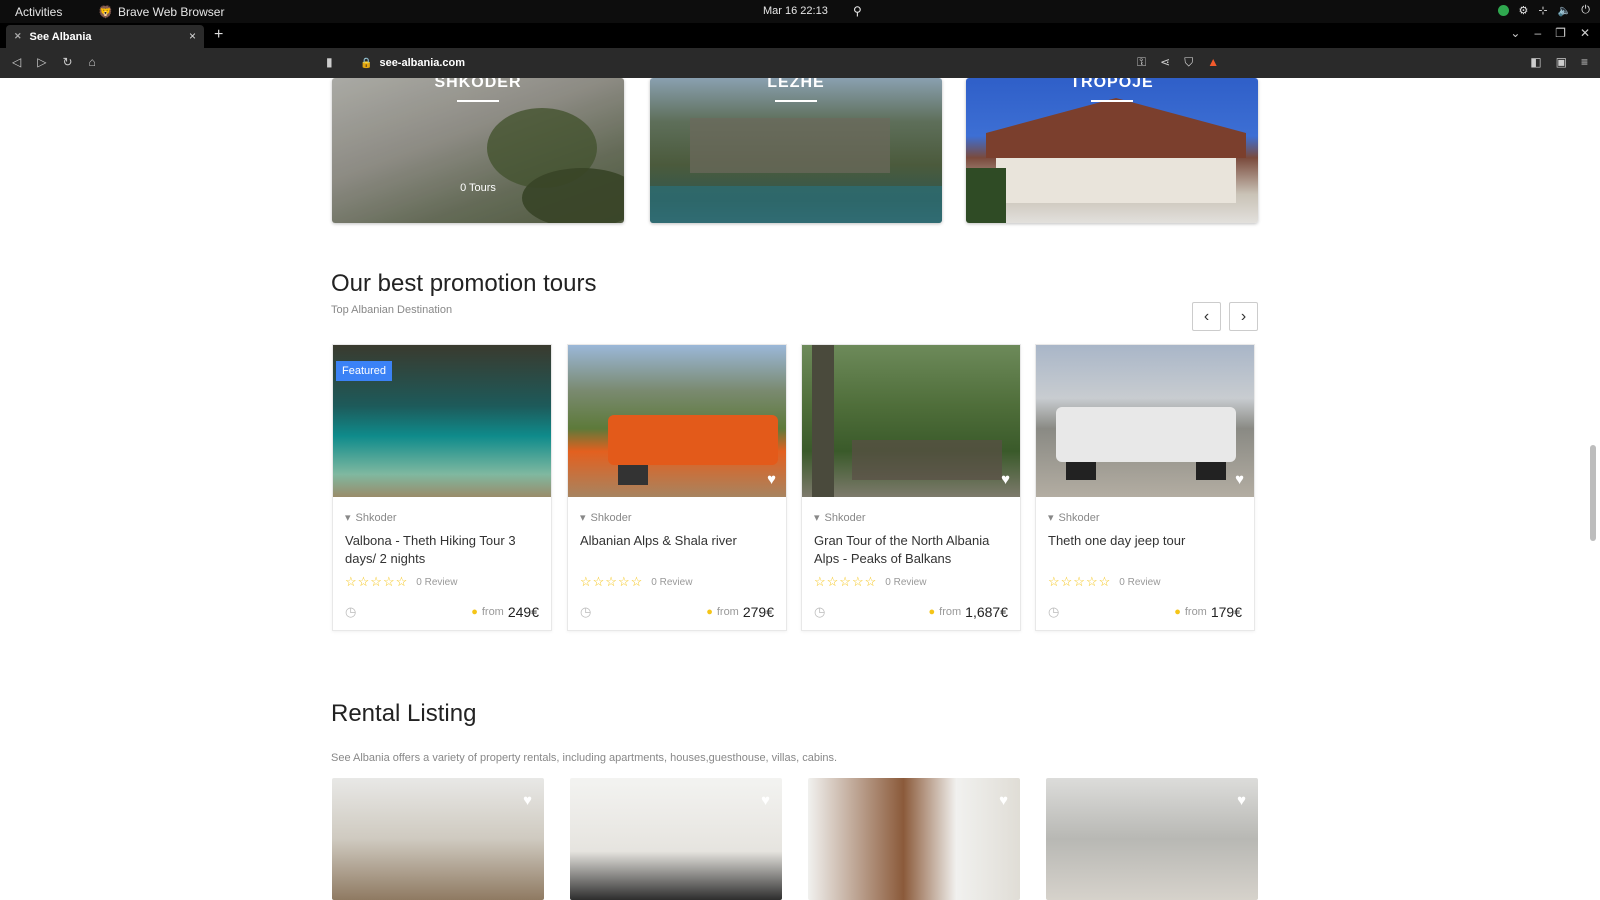 The width and height of the screenshot is (1600, 900). What do you see at coordinates (41, 62) in the screenshot?
I see `forward-icon: ▷` at bounding box center [41, 62].